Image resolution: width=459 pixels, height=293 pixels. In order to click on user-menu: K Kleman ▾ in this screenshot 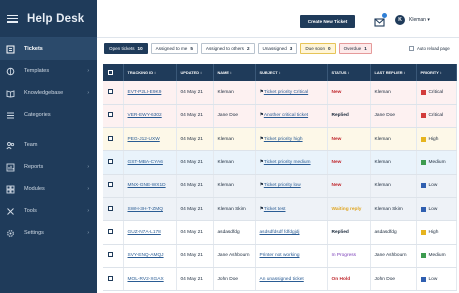, I will do `click(412, 20)`.